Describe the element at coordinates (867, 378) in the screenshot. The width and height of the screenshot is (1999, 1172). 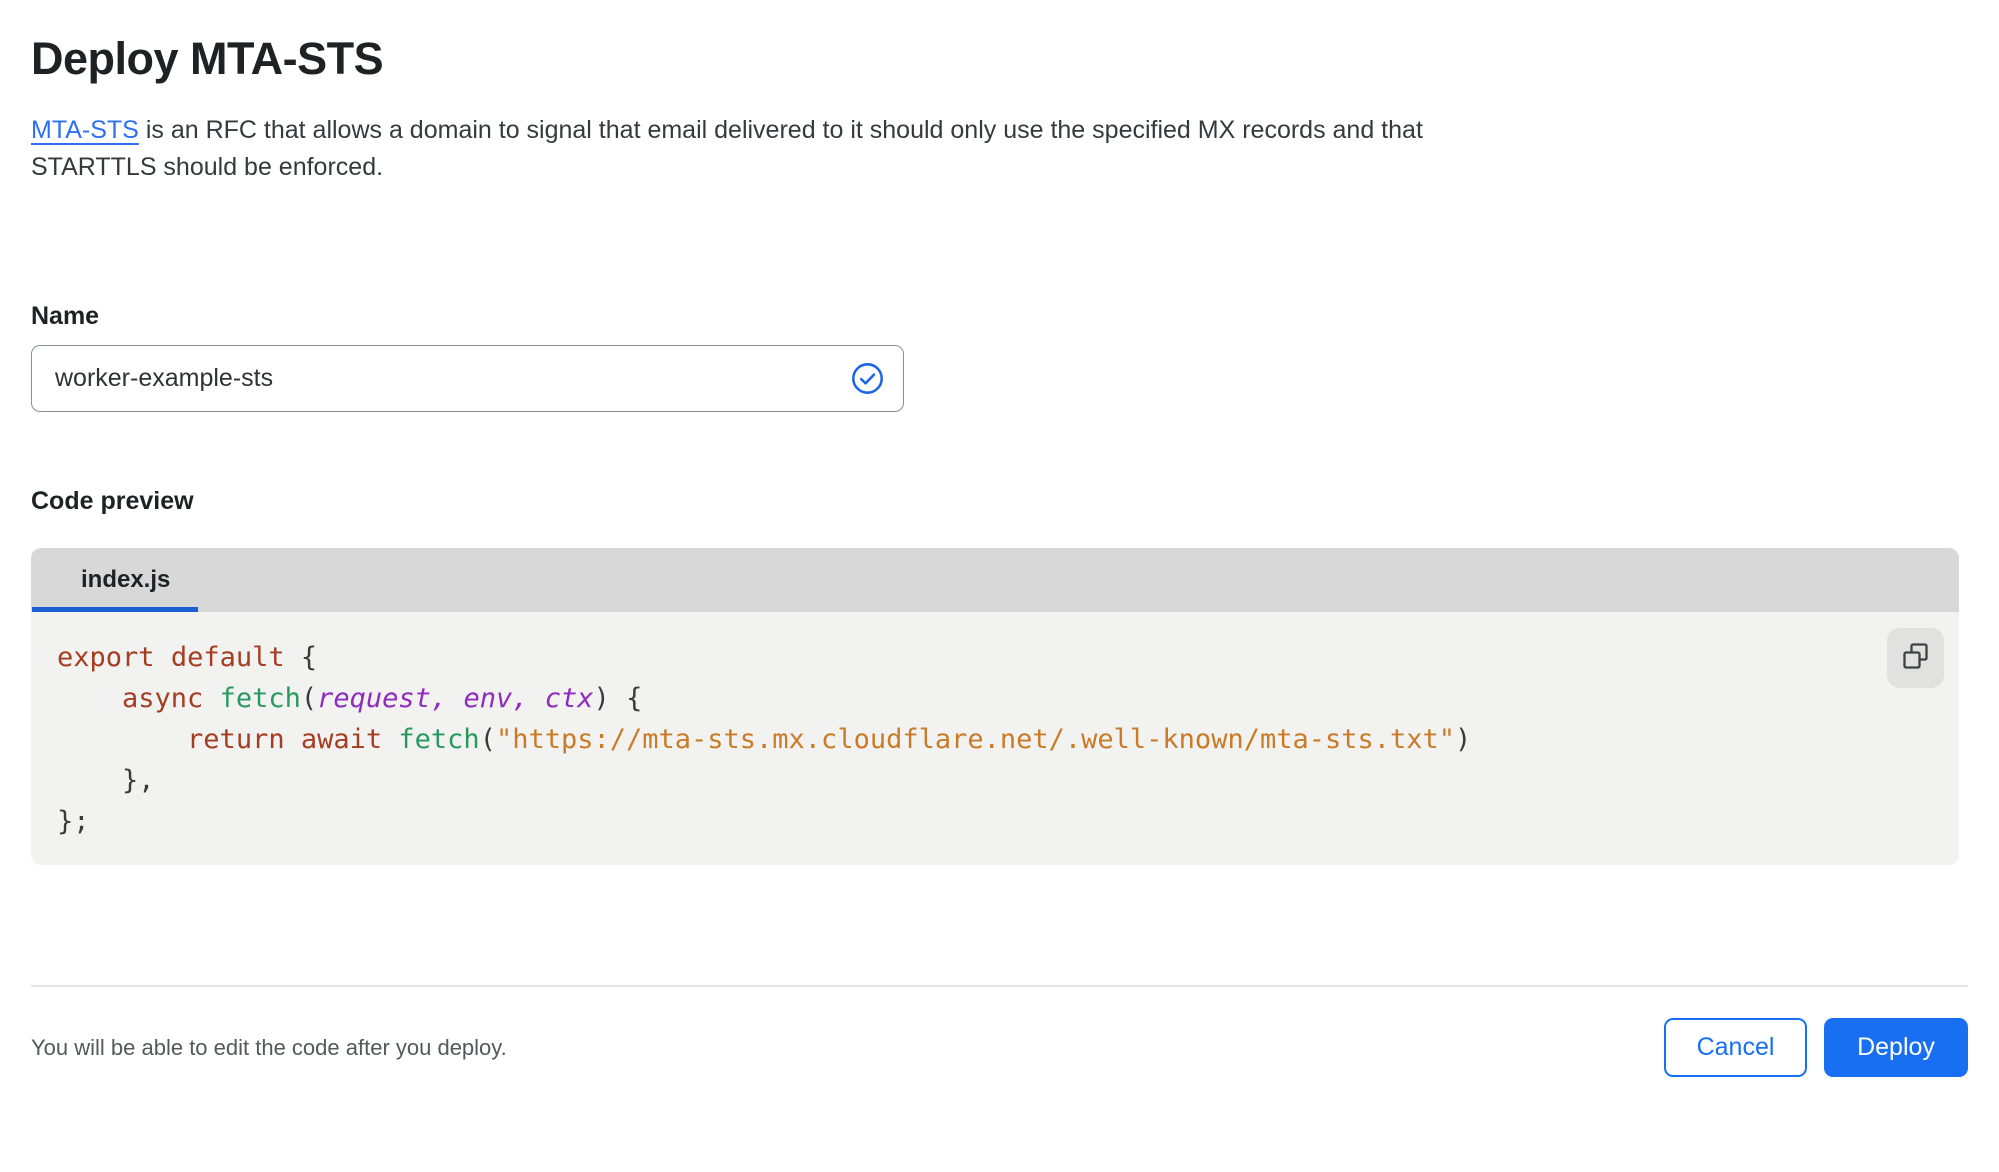
I see `check-circle-icon` at that location.